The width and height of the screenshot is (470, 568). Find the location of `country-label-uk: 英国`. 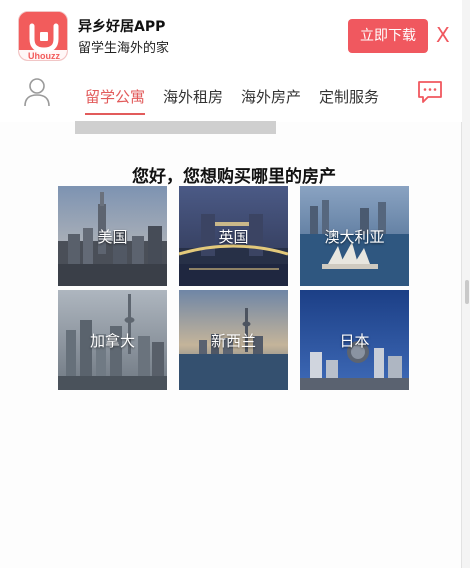

country-label-uk: 英国 is located at coordinates (233, 236).